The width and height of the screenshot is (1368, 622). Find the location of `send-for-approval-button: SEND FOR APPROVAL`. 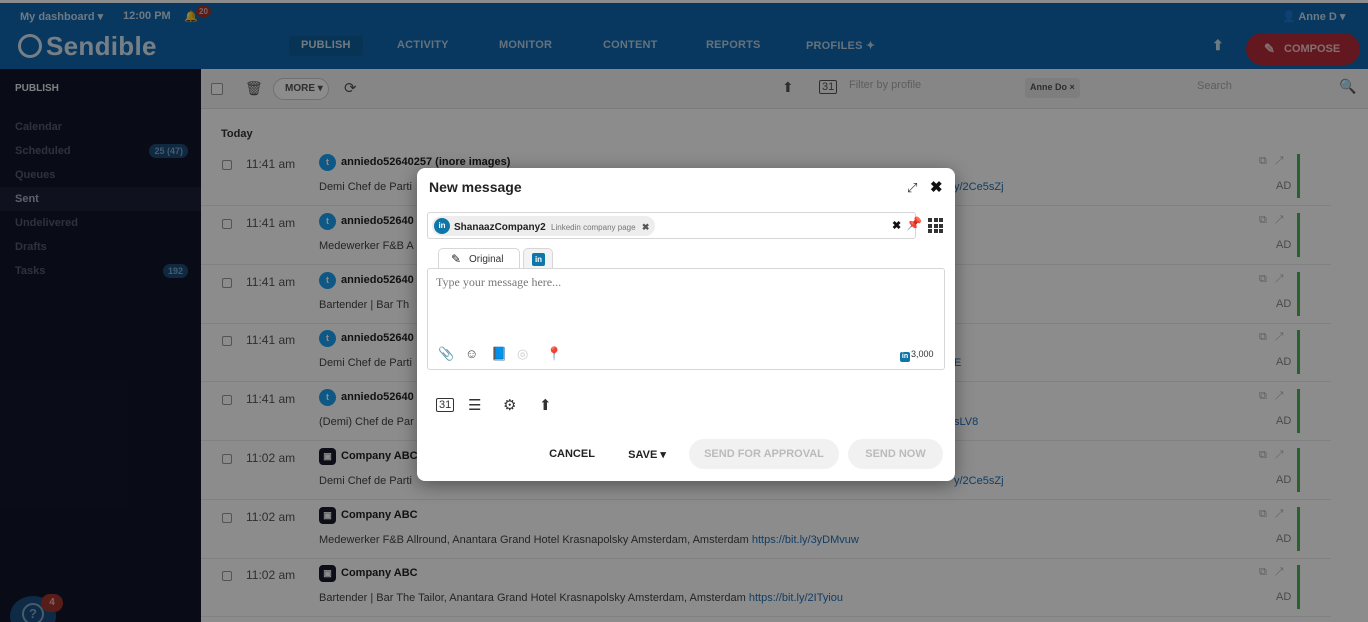

send-for-approval-button: SEND FOR APPROVAL is located at coordinates (764, 454).